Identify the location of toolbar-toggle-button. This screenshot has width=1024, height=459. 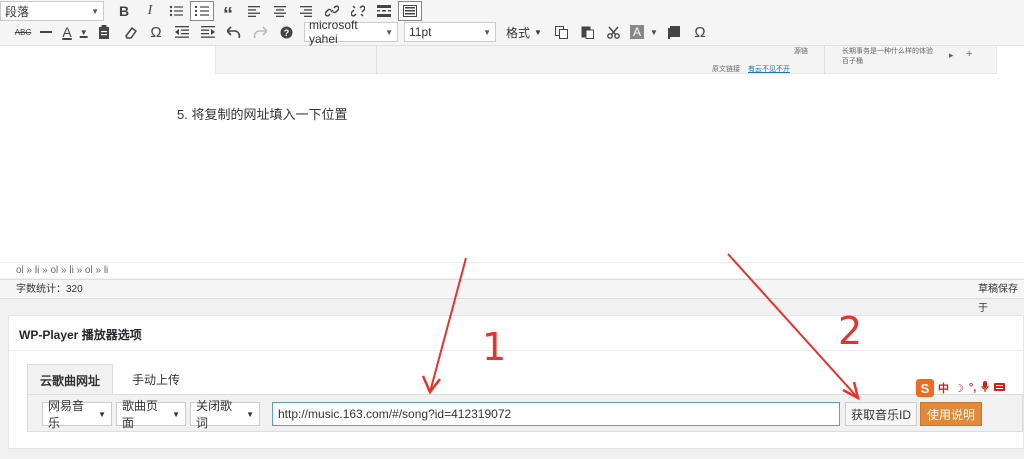
(410, 11).